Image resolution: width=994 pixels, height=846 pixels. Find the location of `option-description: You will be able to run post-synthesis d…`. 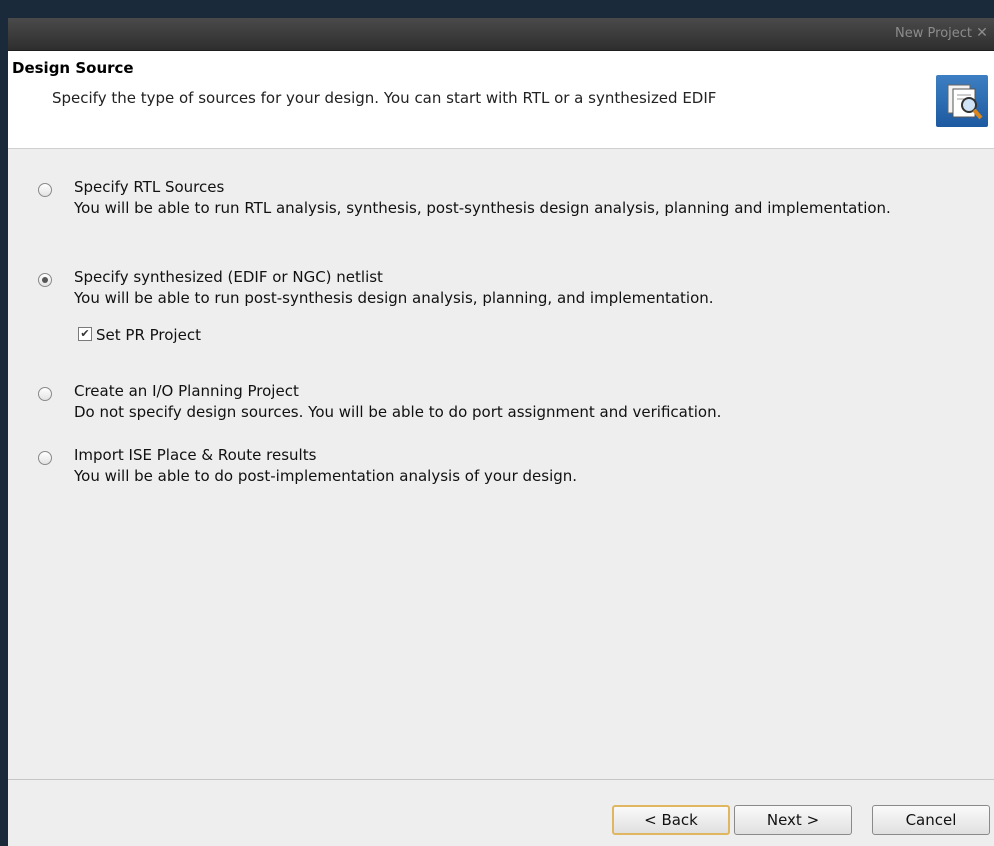

option-description: You will be able to run post-synthesis d… is located at coordinates (394, 298).